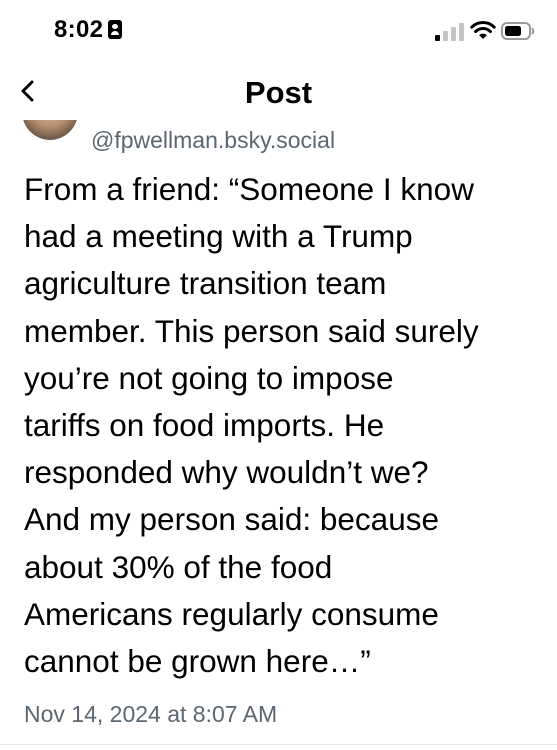 This screenshot has height=750, width=557. Describe the element at coordinates (231, 519) in the screenshot. I see `post-text-line: And my person said: because` at that location.